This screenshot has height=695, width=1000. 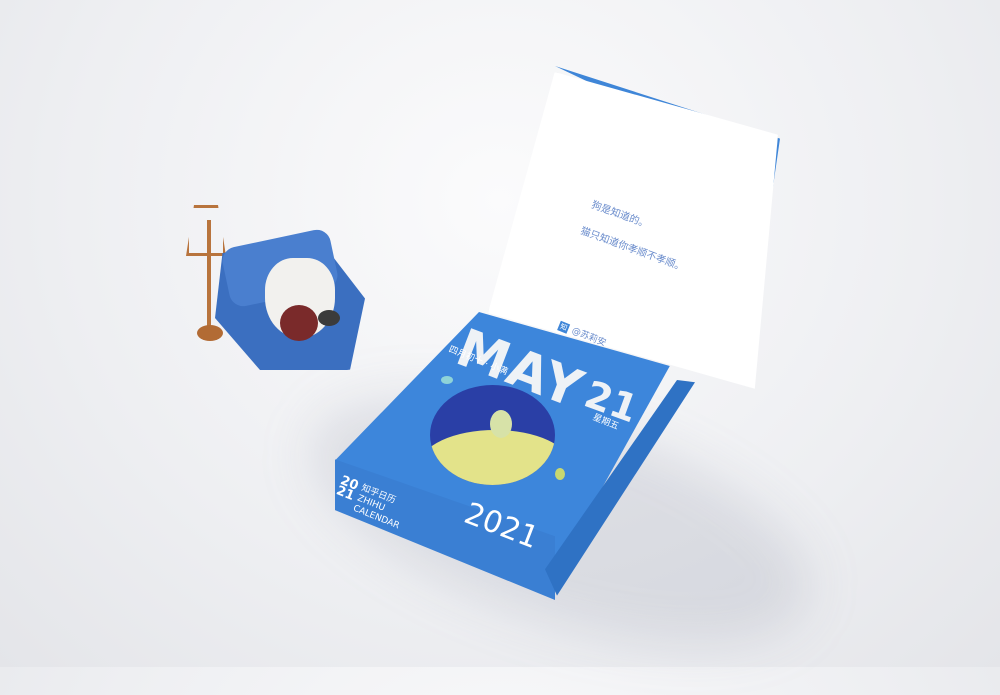 I want to click on dog-figurine-body, so click(x=299, y=323).